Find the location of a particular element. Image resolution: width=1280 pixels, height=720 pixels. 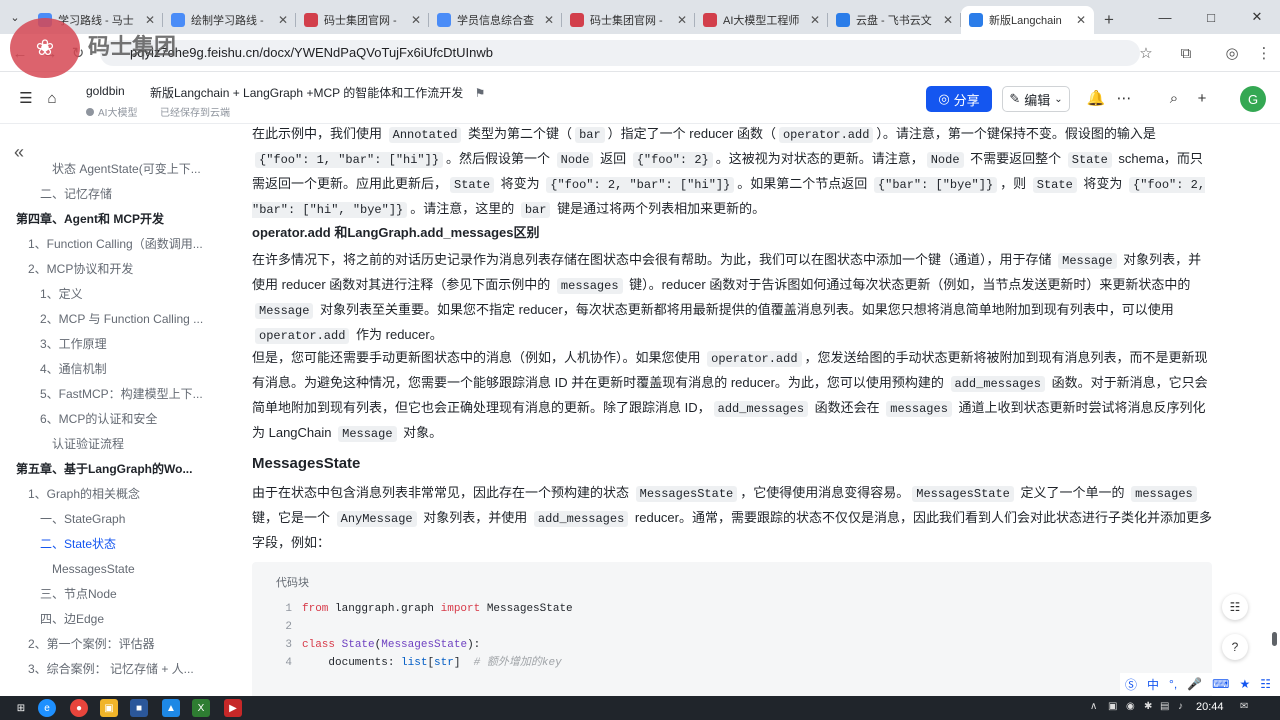

volume-icon: ♪ is located at coordinates (1180, 706).